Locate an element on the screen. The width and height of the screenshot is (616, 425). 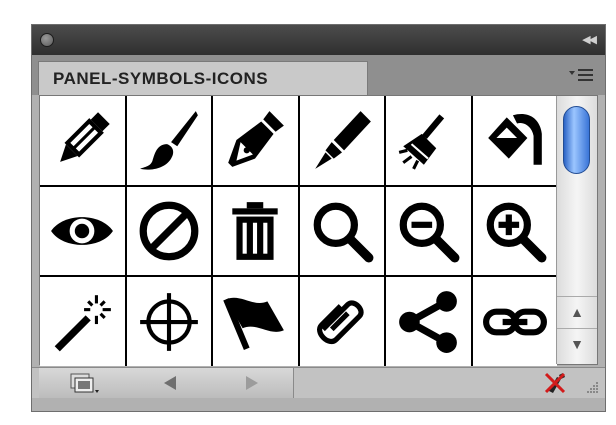
zoom-out-icon is located at coordinates (429, 232).